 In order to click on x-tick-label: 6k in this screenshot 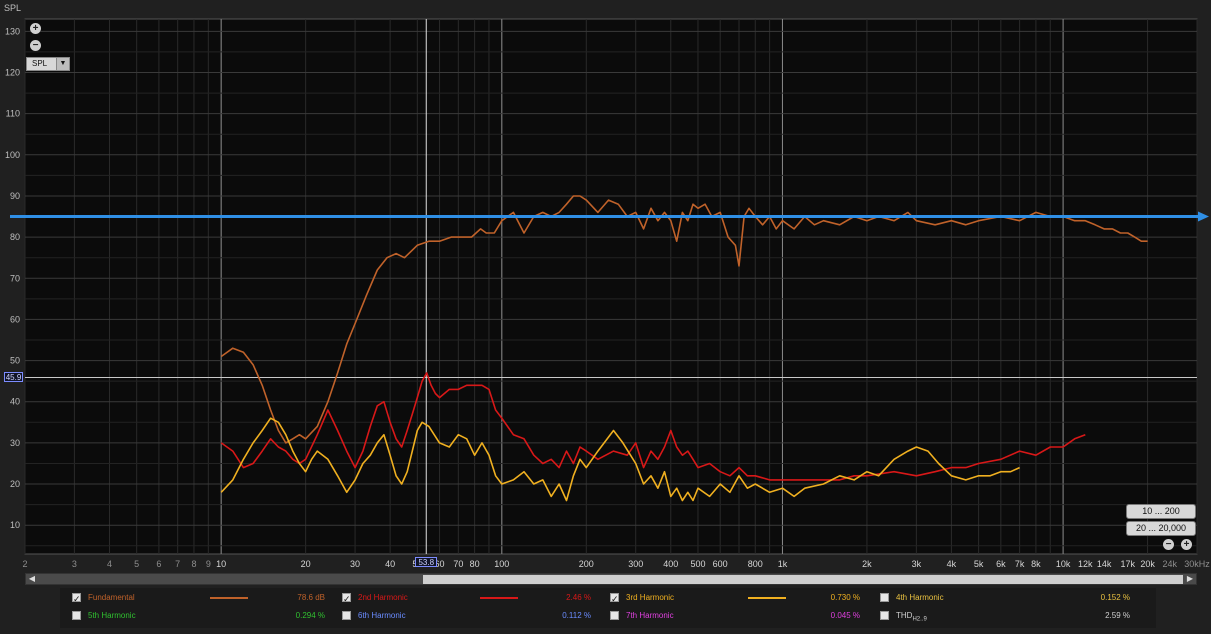, I will do `click(1001, 564)`.